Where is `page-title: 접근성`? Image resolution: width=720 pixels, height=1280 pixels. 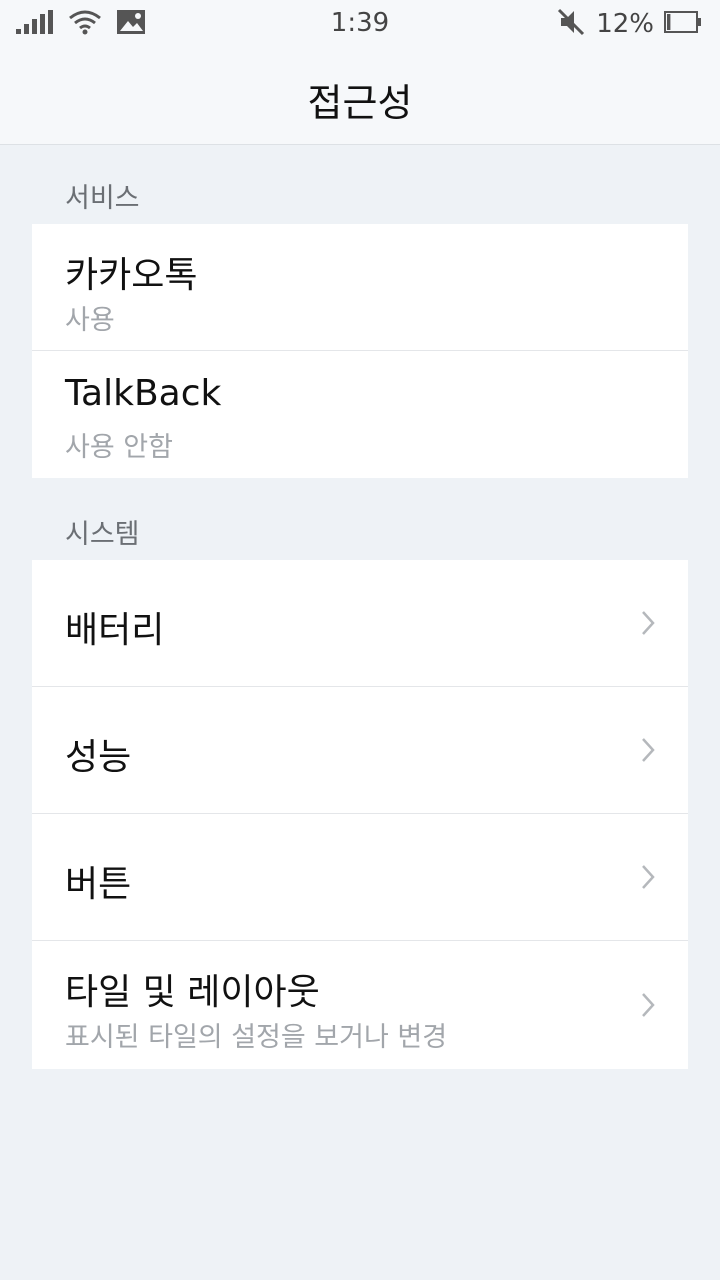
page-title: 접근성 is located at coordinates (360, 103).